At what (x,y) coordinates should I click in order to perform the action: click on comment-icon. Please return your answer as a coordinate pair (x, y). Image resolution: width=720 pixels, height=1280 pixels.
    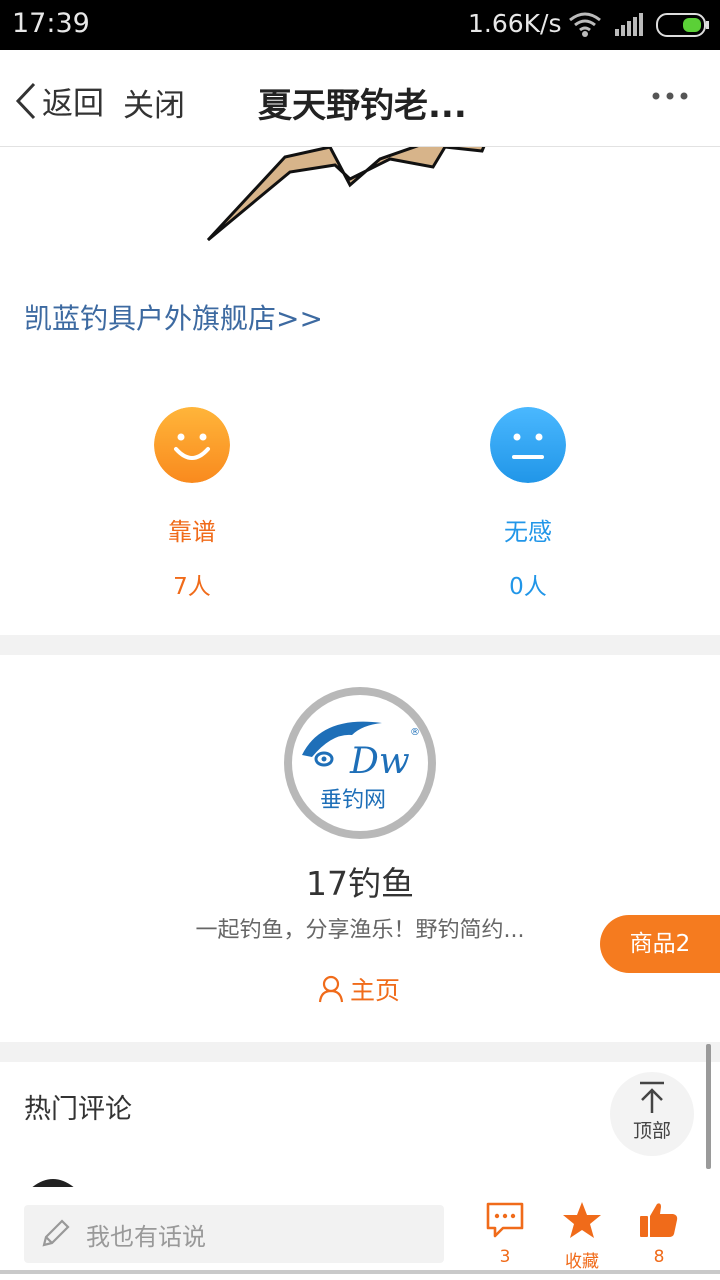
    Looking at the image, I should click on (505, 1220).